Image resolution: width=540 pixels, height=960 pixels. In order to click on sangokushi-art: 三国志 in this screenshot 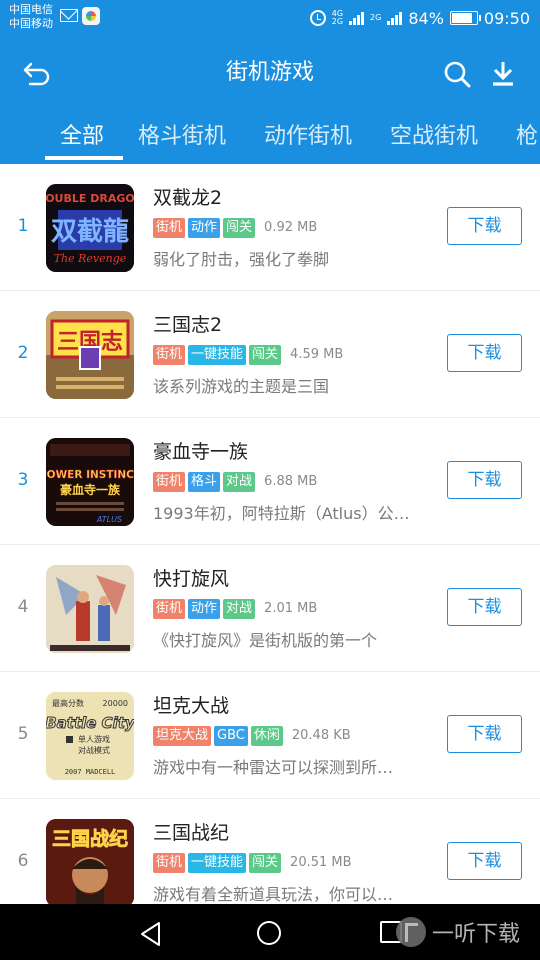, I will do `click(90, 355)`.